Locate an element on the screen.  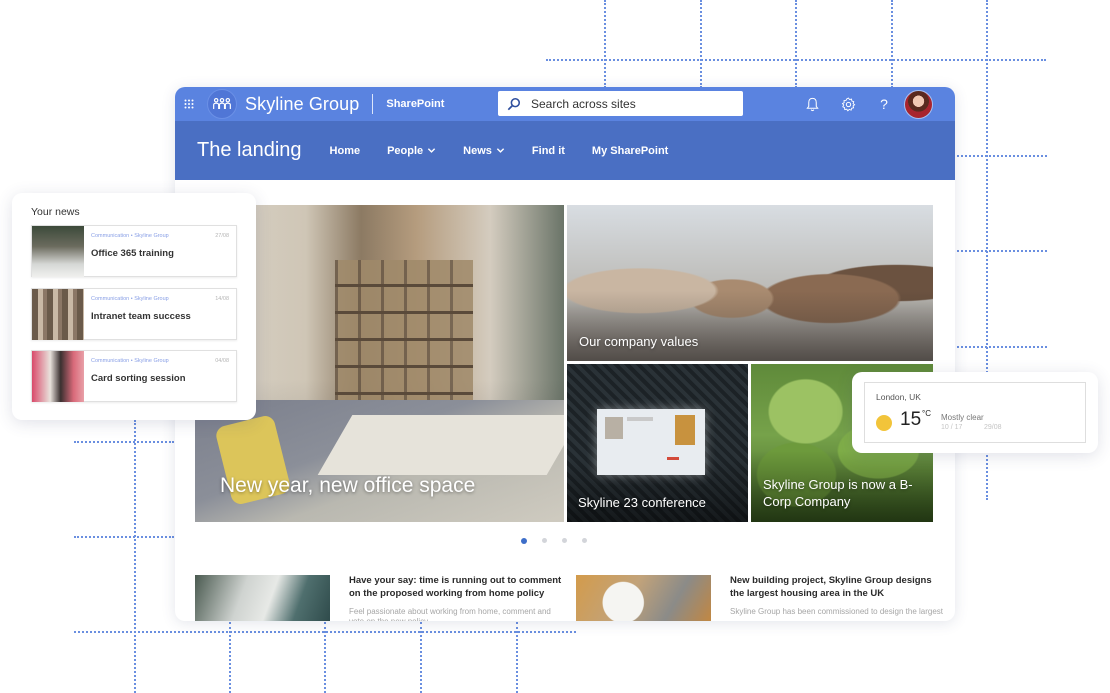
weather-range: 10 / 17 is located at coordinates (952, 427).